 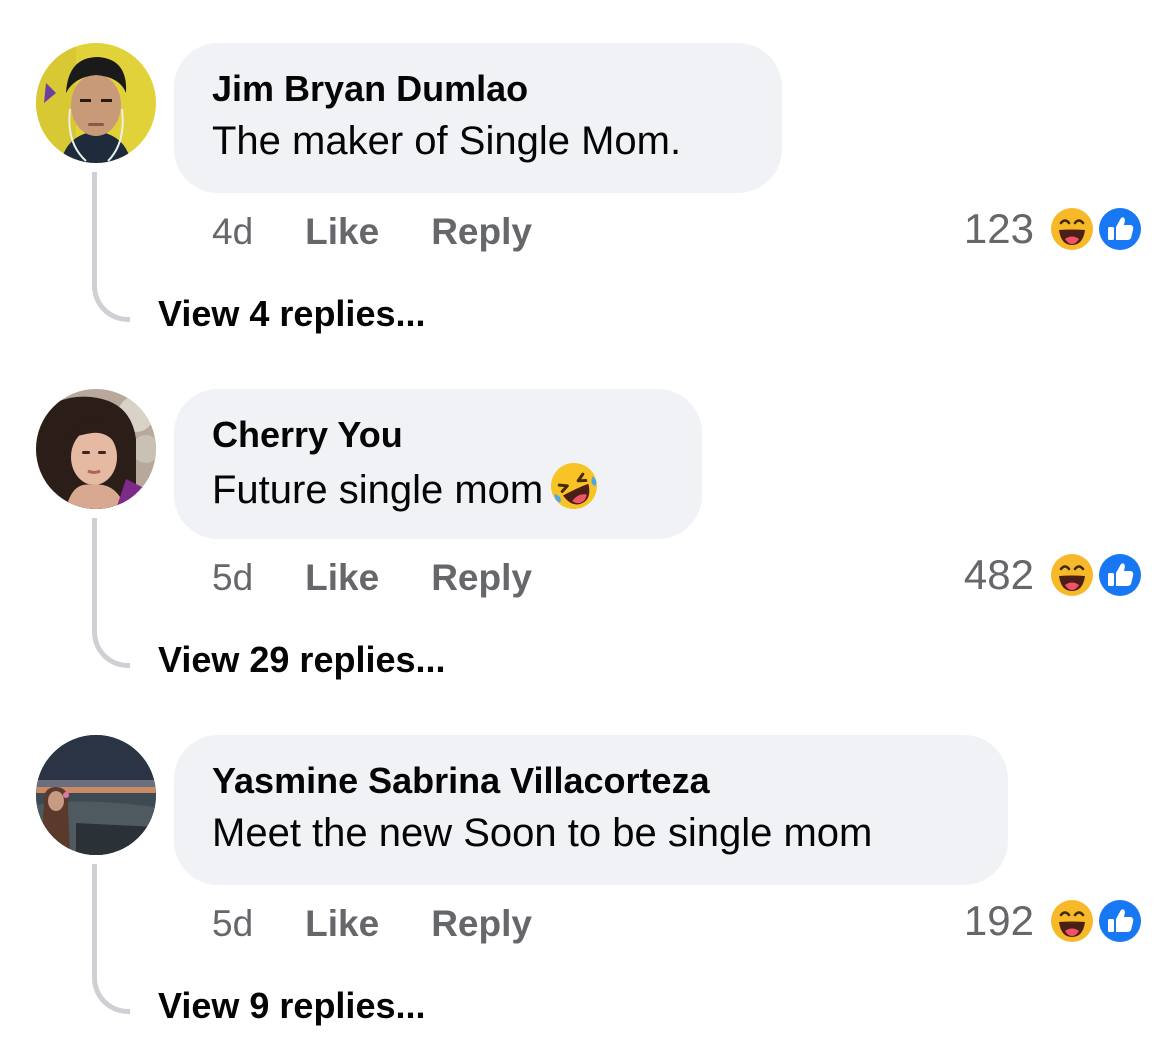 I want to click on comment-author: Cherry You, so click(x=438, y=435).